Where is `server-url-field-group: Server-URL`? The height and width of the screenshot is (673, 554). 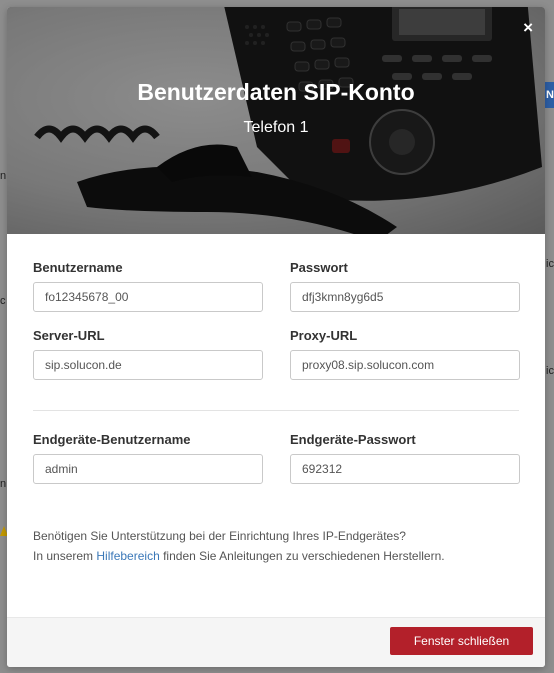 server-url-field-group: Server-URL is located at coordinates (148, 354).